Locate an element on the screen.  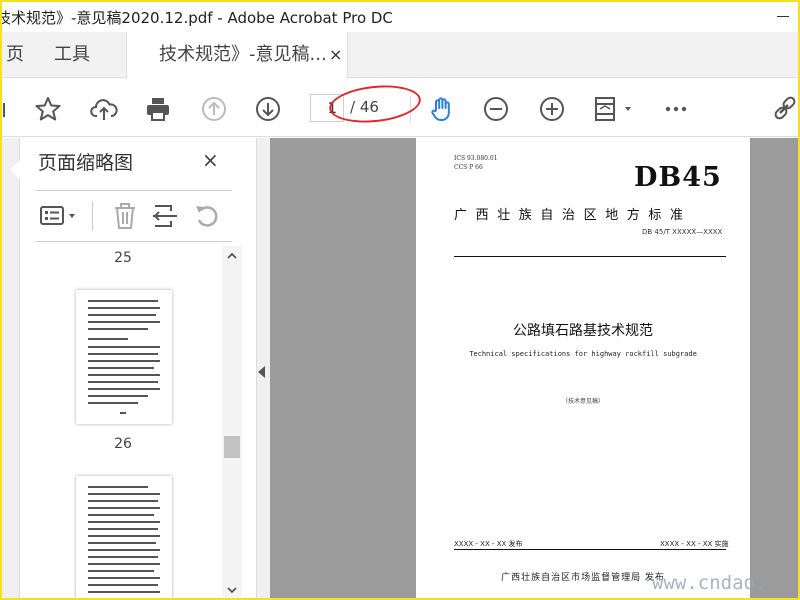
zoom-out-button is located at coordinates (496, 109).